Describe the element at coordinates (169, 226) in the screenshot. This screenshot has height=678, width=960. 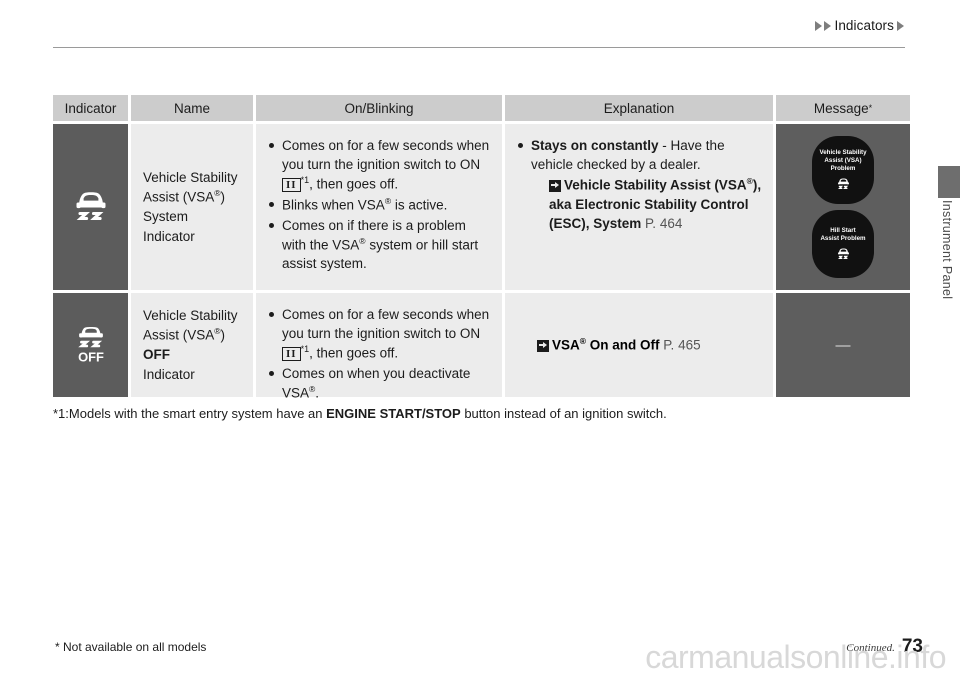
I see `name-line-3: System Indicator` at that location.